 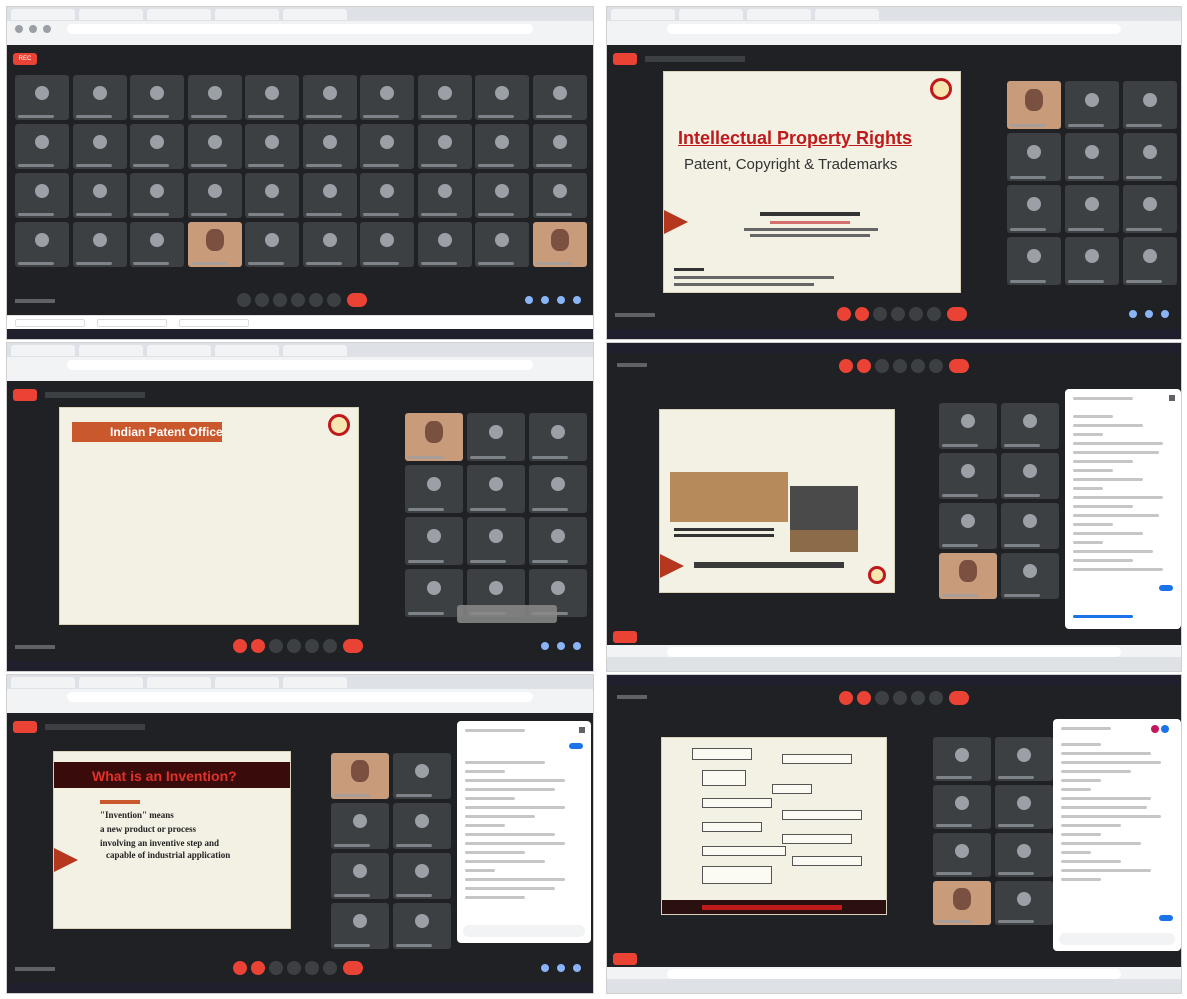 I want to click on forward-icon, so click(x=33, y=29).